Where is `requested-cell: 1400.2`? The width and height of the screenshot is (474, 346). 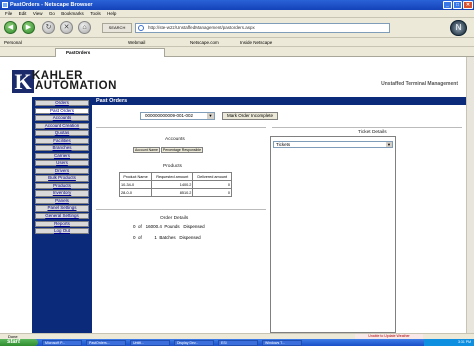 requested-cell: 1400.2 is located at coordinates (172, 184).